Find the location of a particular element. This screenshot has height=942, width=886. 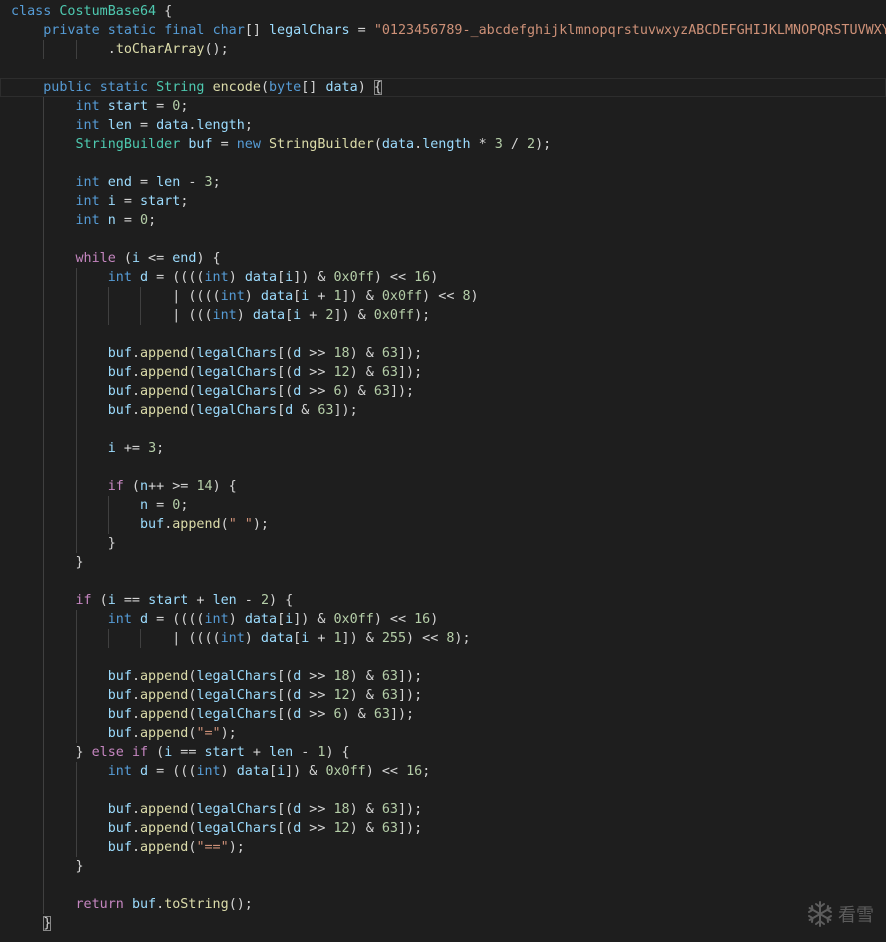

code-line: int len = data.length; is located at coordinates (132, 125).